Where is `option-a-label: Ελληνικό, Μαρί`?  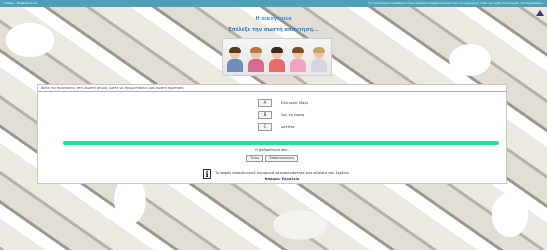 option-a-label: Ελληνικό, Μαρί is located at coordinates (294, 103).